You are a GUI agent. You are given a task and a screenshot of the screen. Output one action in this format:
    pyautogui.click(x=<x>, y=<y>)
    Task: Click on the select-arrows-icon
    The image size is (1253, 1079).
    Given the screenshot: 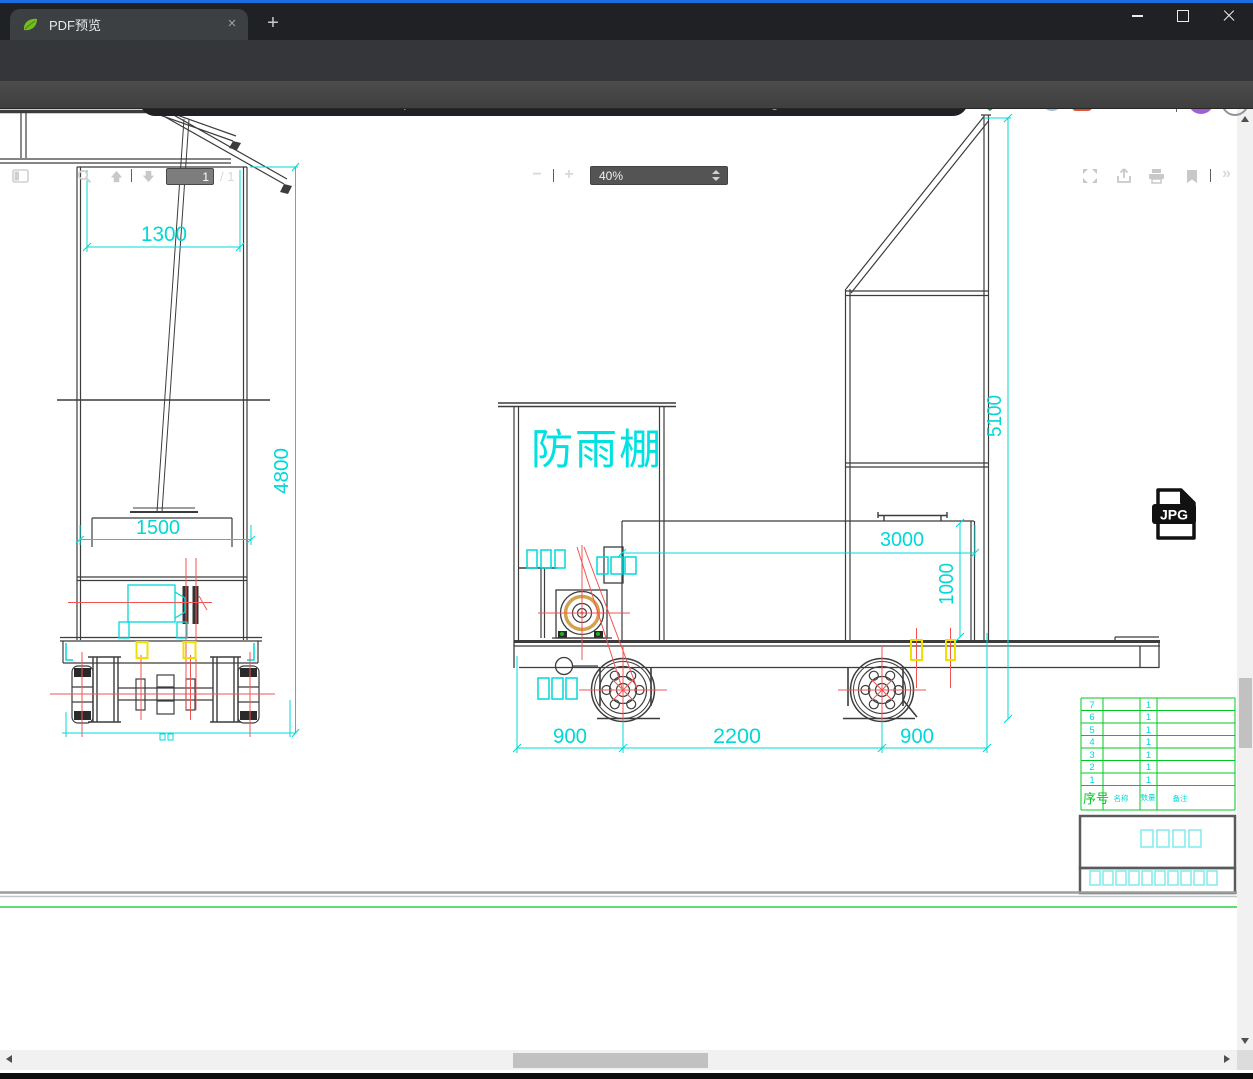 What is the action you would take?
    pyautogui.click(x=716, y=176)
    